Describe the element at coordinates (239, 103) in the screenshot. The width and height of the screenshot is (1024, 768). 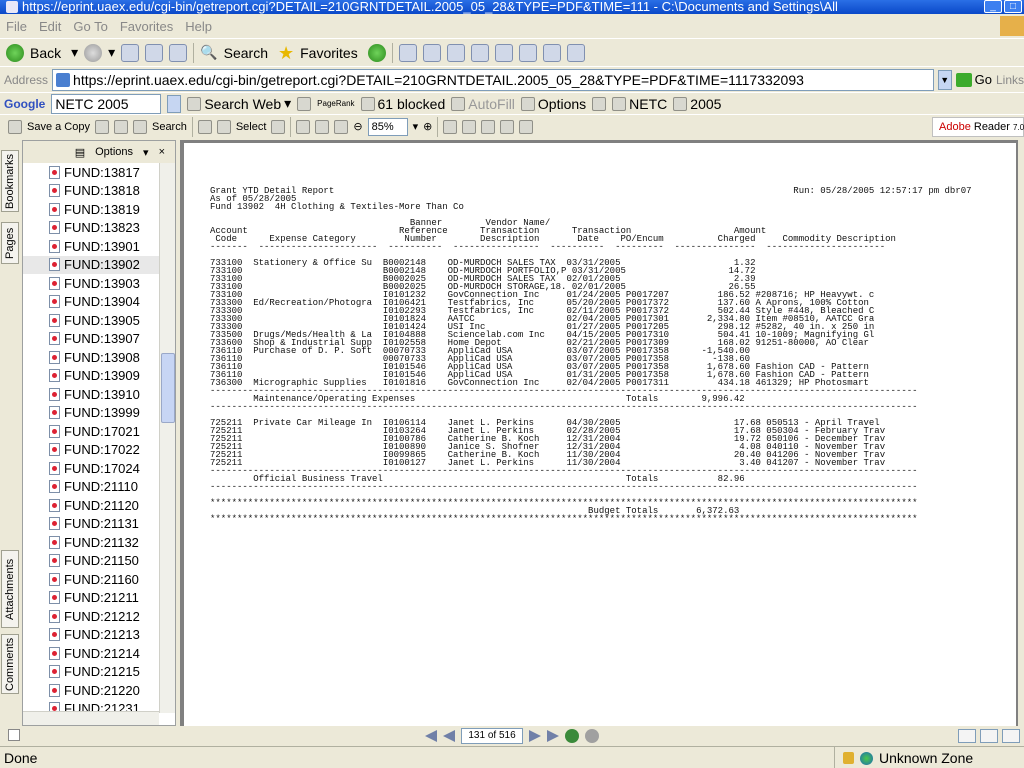
I see `search-web-button: Search Web ▾` at that location.